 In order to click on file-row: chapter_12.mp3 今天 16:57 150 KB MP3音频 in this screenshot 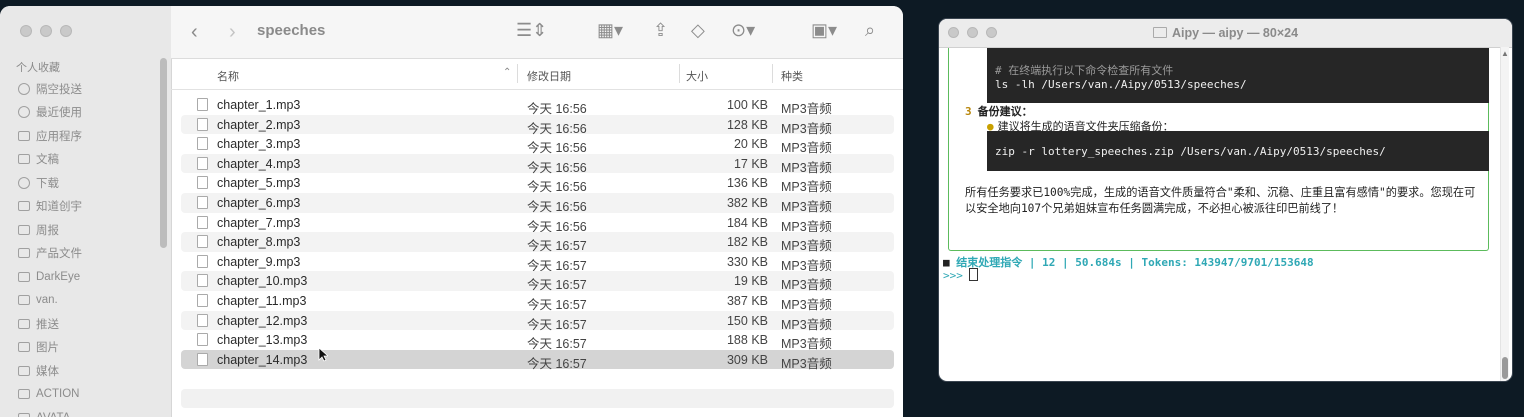, I will do `click(537, 321)`.